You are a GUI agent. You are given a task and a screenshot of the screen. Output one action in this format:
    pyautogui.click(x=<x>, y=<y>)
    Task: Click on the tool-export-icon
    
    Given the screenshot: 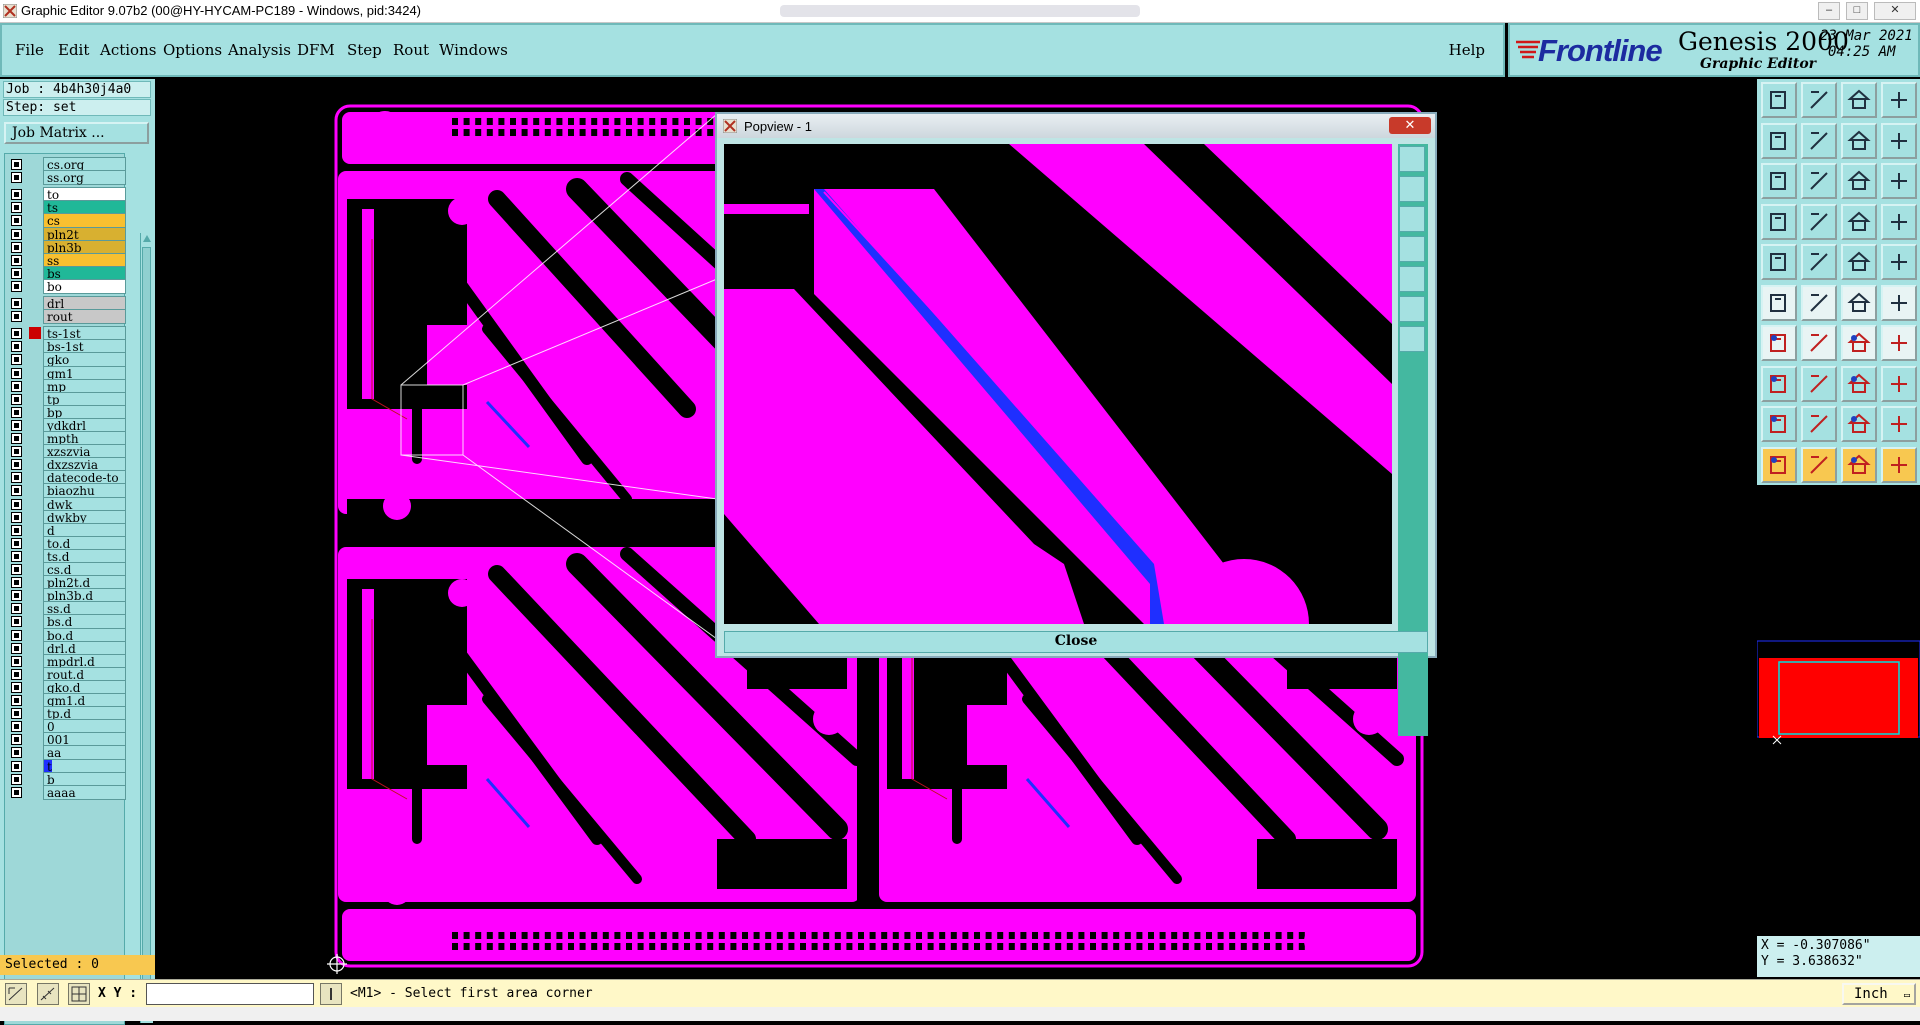 What is the action you would take?
    pyautogui.click(x=1819, y=140)
    